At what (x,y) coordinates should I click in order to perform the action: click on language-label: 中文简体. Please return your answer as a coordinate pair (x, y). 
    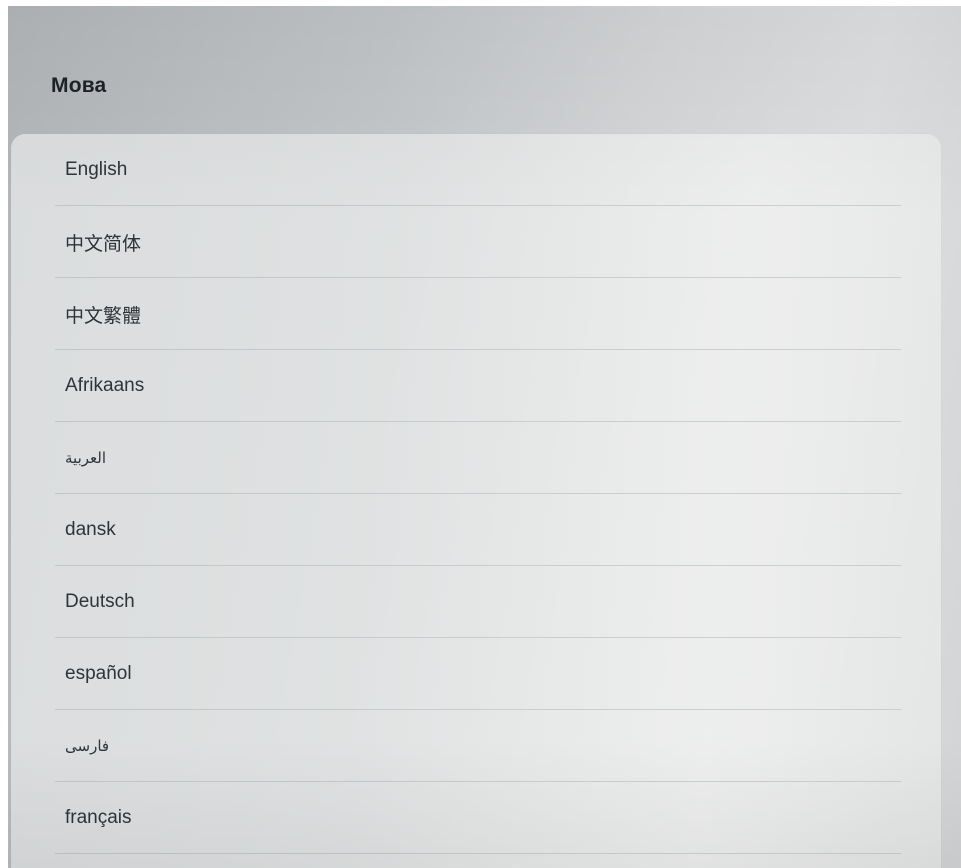
    Looking at the image, I should click on (103, 244).